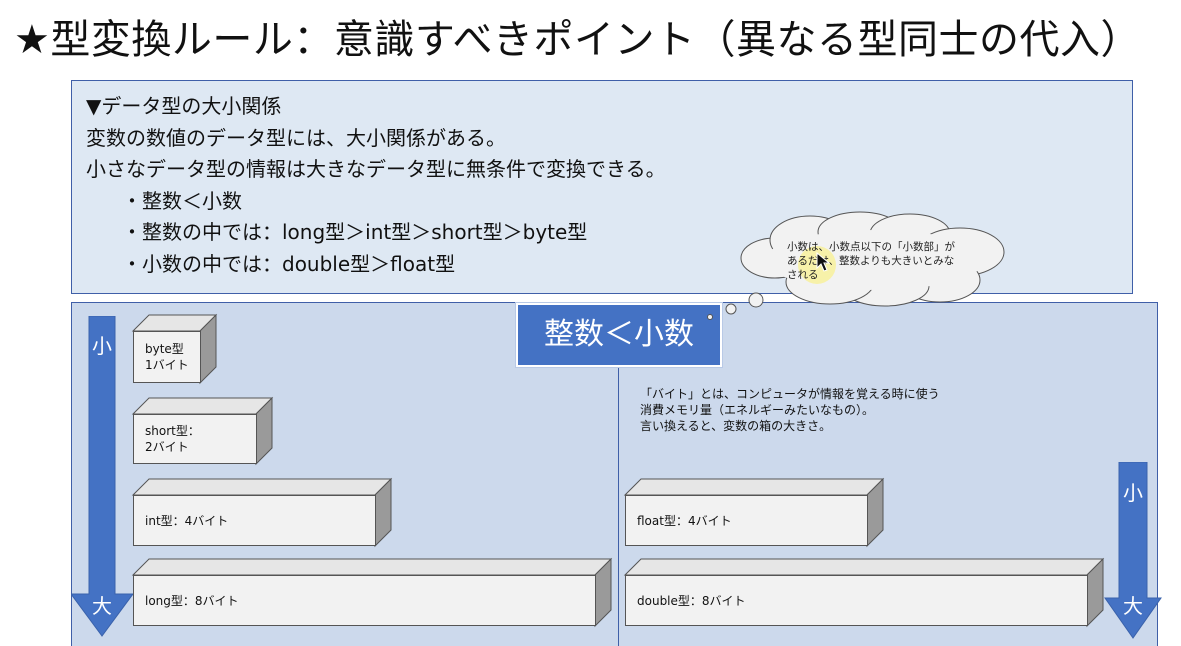 The image size is (1181, 646). Describe the element at coordinates (722, 311) in the screenshot. I see `cloud-small-bubbles` at that location.